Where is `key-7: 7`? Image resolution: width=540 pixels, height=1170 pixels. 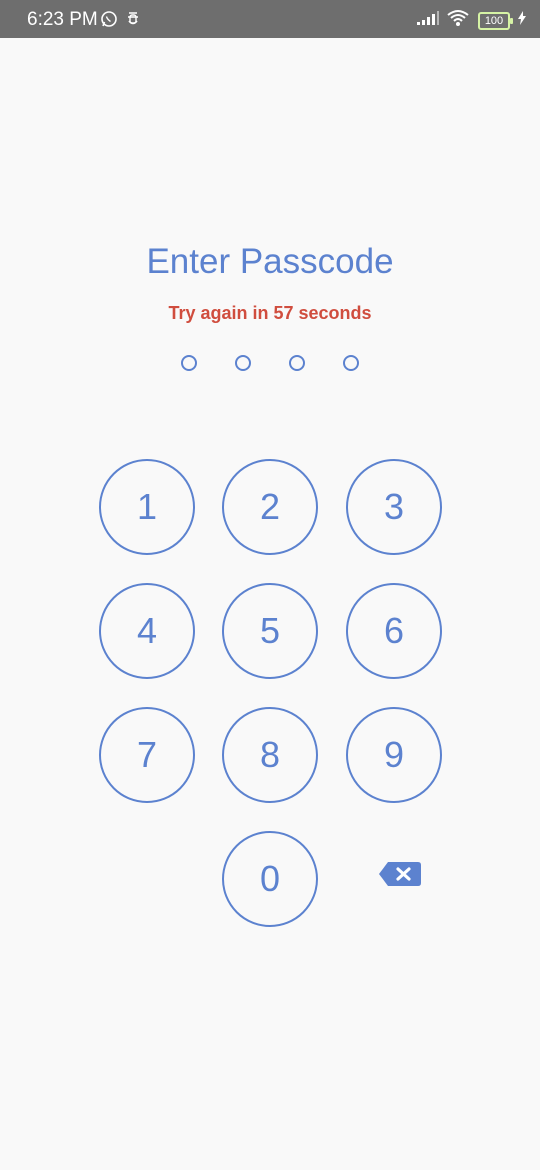 key-7: 7 is located at coordinates (147, 755).